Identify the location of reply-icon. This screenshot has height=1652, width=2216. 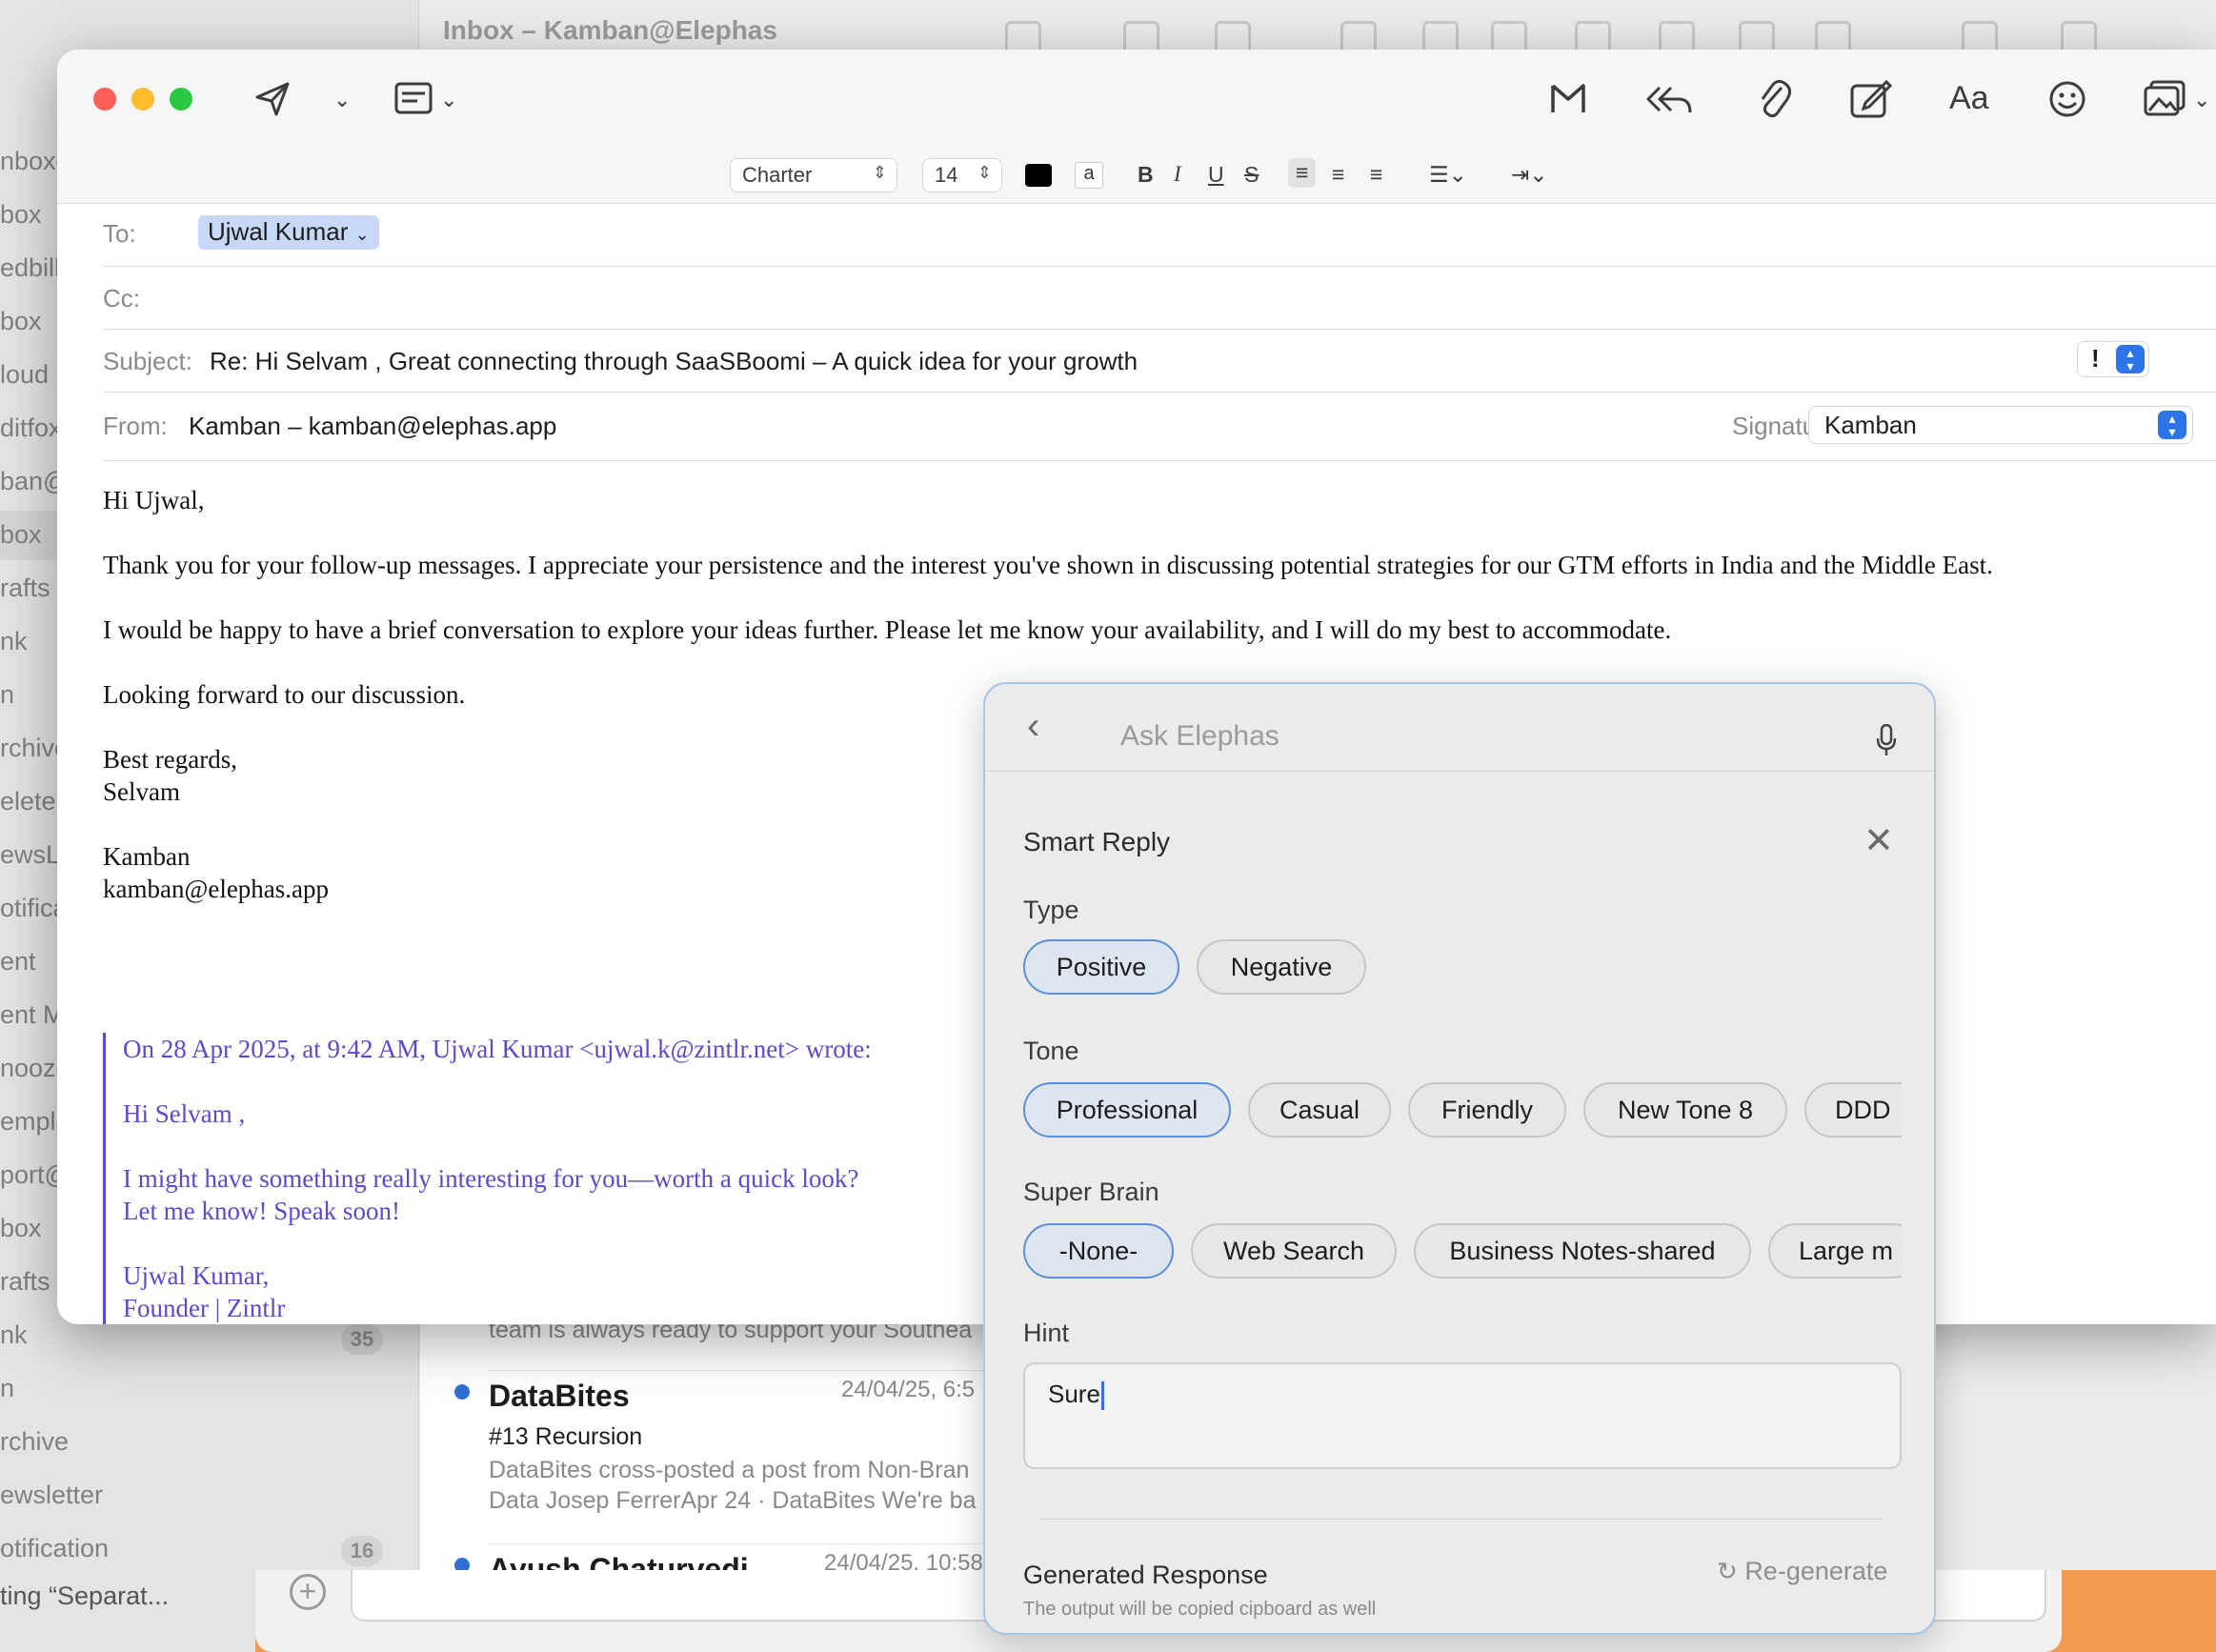
(1593, 35).